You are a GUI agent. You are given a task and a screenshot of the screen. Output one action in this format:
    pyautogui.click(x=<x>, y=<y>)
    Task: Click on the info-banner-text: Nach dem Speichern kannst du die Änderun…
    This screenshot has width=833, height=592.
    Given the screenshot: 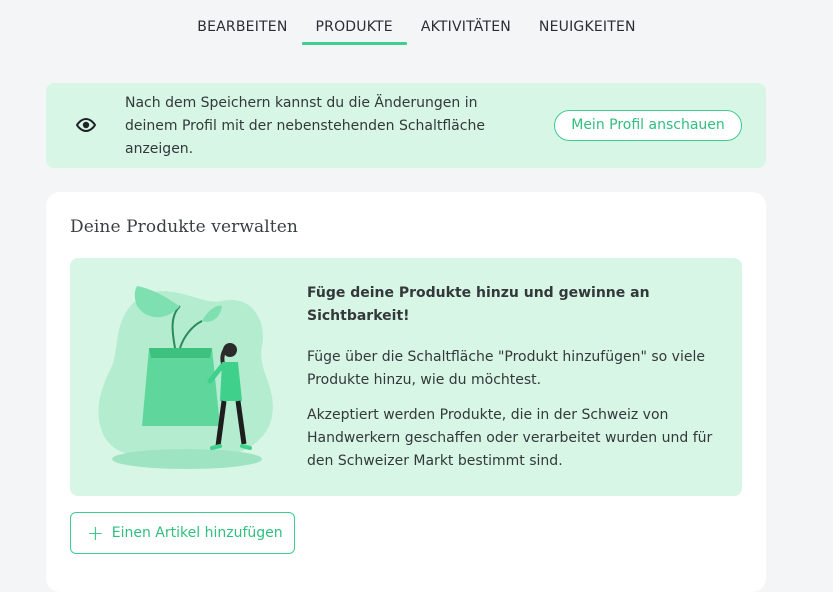 What is the action you would take?
    pyautogui.click(x=305, y=126)
    